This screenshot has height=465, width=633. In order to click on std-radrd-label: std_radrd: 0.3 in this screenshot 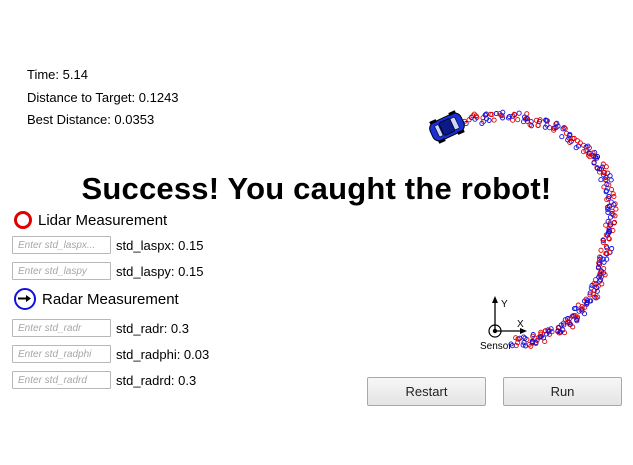, I will do `click(156, 380)`.